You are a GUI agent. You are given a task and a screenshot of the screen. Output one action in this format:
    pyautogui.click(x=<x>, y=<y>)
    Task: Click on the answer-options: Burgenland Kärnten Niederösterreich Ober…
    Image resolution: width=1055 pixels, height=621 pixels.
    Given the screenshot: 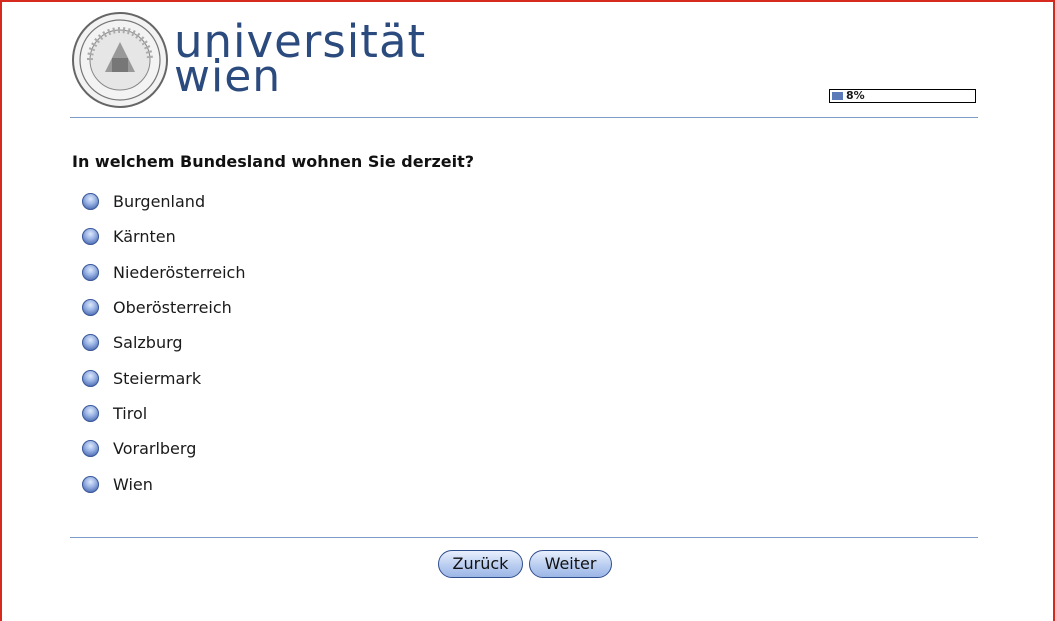 What is the action you would take?
    pyautogui.click(x=163, y=343)
    